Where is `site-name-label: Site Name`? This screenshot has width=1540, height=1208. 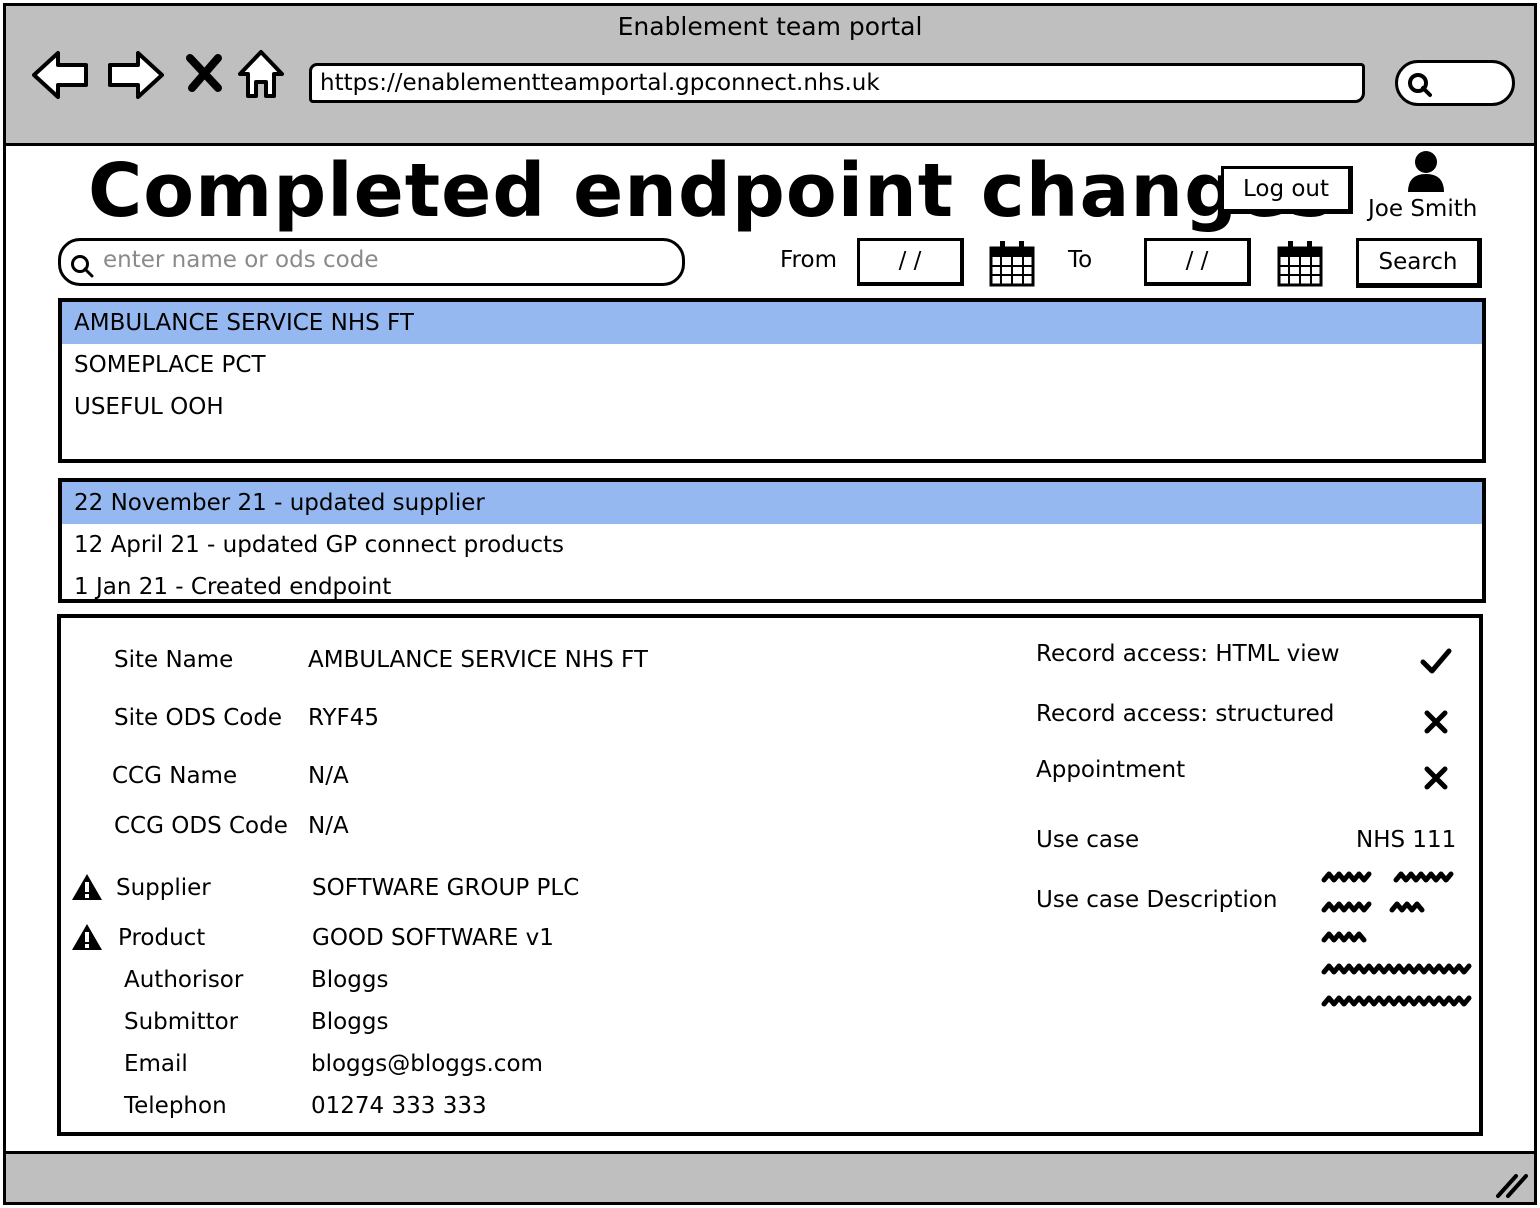 site-name-label: Site Name is located at coordinates (174, 660).